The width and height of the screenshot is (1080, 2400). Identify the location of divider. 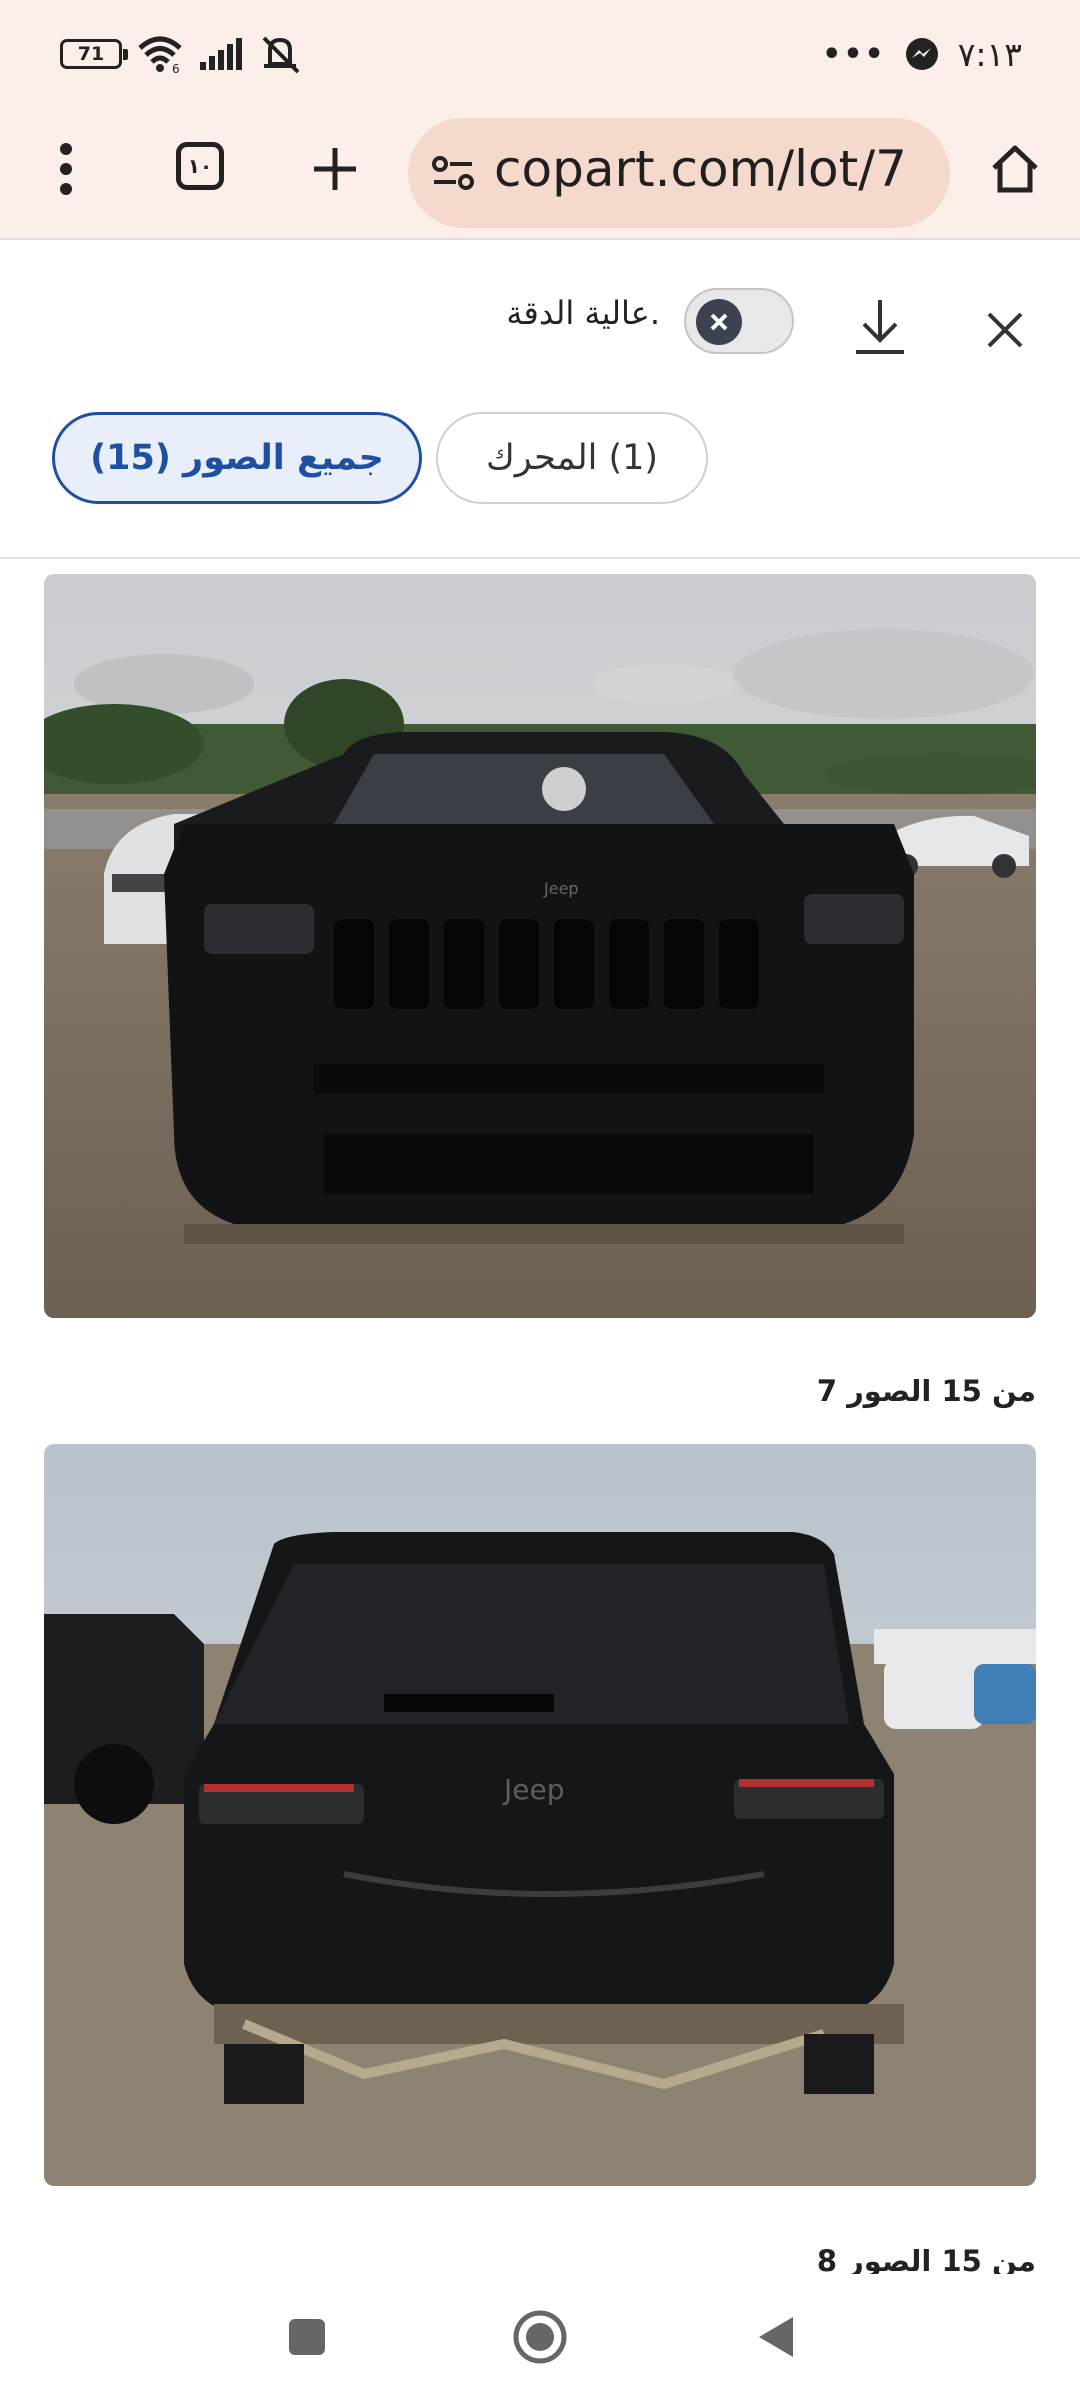
(540, 558).